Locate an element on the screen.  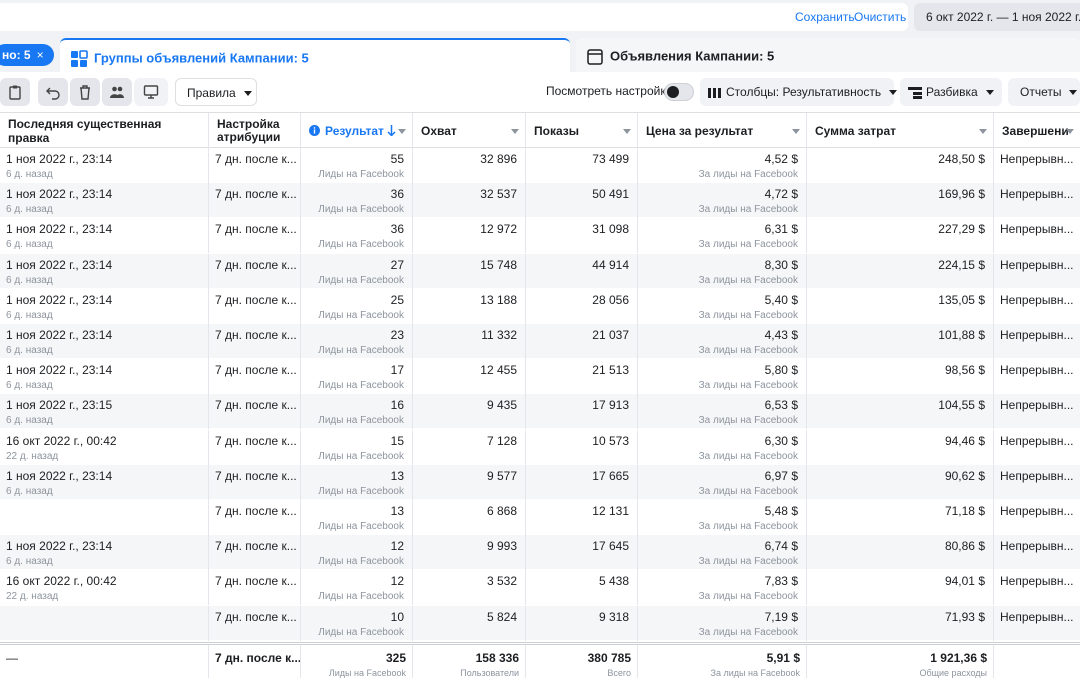
col-results-label: Результат is located at coordinates (354, 130).